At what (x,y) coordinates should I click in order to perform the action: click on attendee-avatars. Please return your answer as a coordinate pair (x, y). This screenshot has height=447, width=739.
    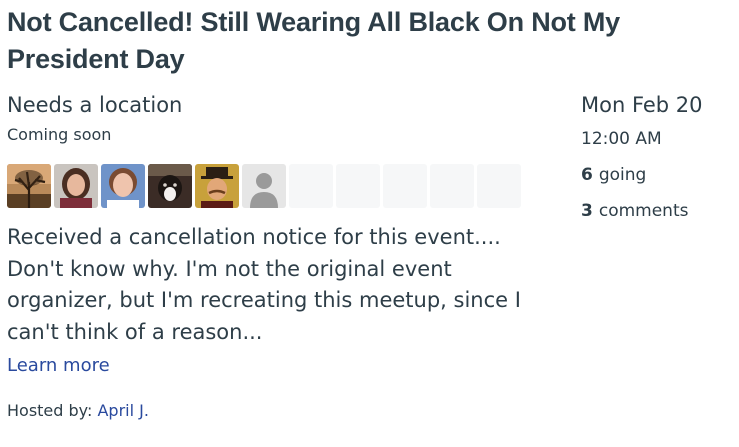
    Looking at the image, I should click on (264, 186).